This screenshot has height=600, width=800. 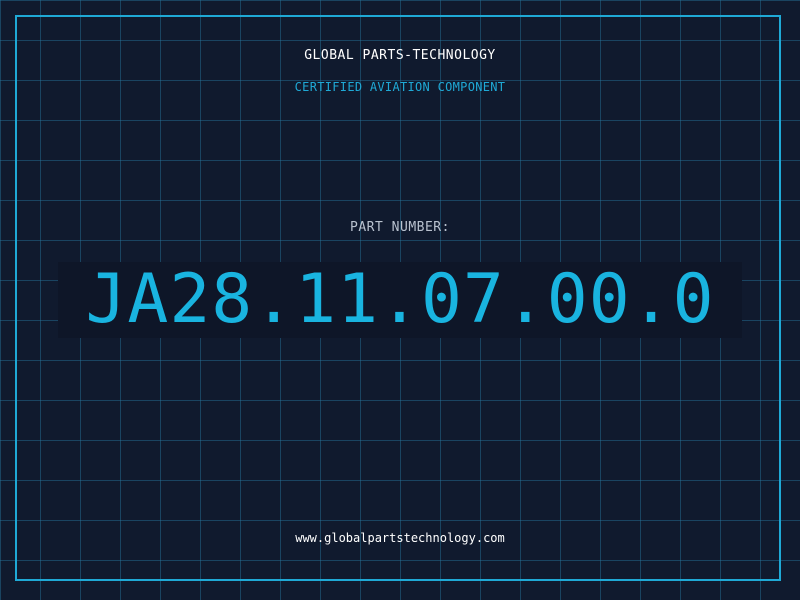 What do you see at coordinates (400, 55) in the screenshot?
I see `company-name: GLOBAL PARTS-TECHNOLOGY` at bounding box center [400, 55].